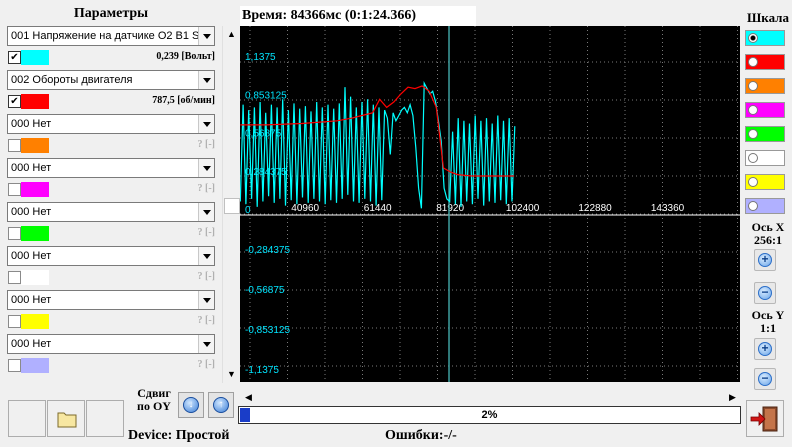 This screenshot has height=447, width=792. What do you see at coordinates (191, 405) in the screenshot?
I see `shift-down-button: ↓` at bounding box center [191, 405].